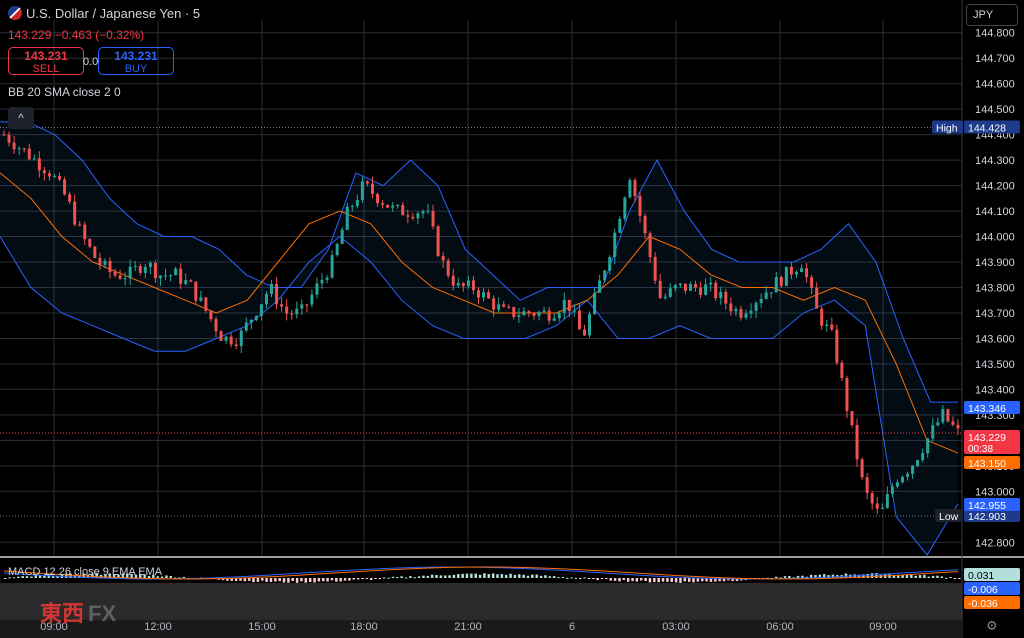 The width and height of the screenshot is (1024, 638). Describe the element at coordinates (15, 13) in the screenshot. I see `us-flag-icon` at that location.